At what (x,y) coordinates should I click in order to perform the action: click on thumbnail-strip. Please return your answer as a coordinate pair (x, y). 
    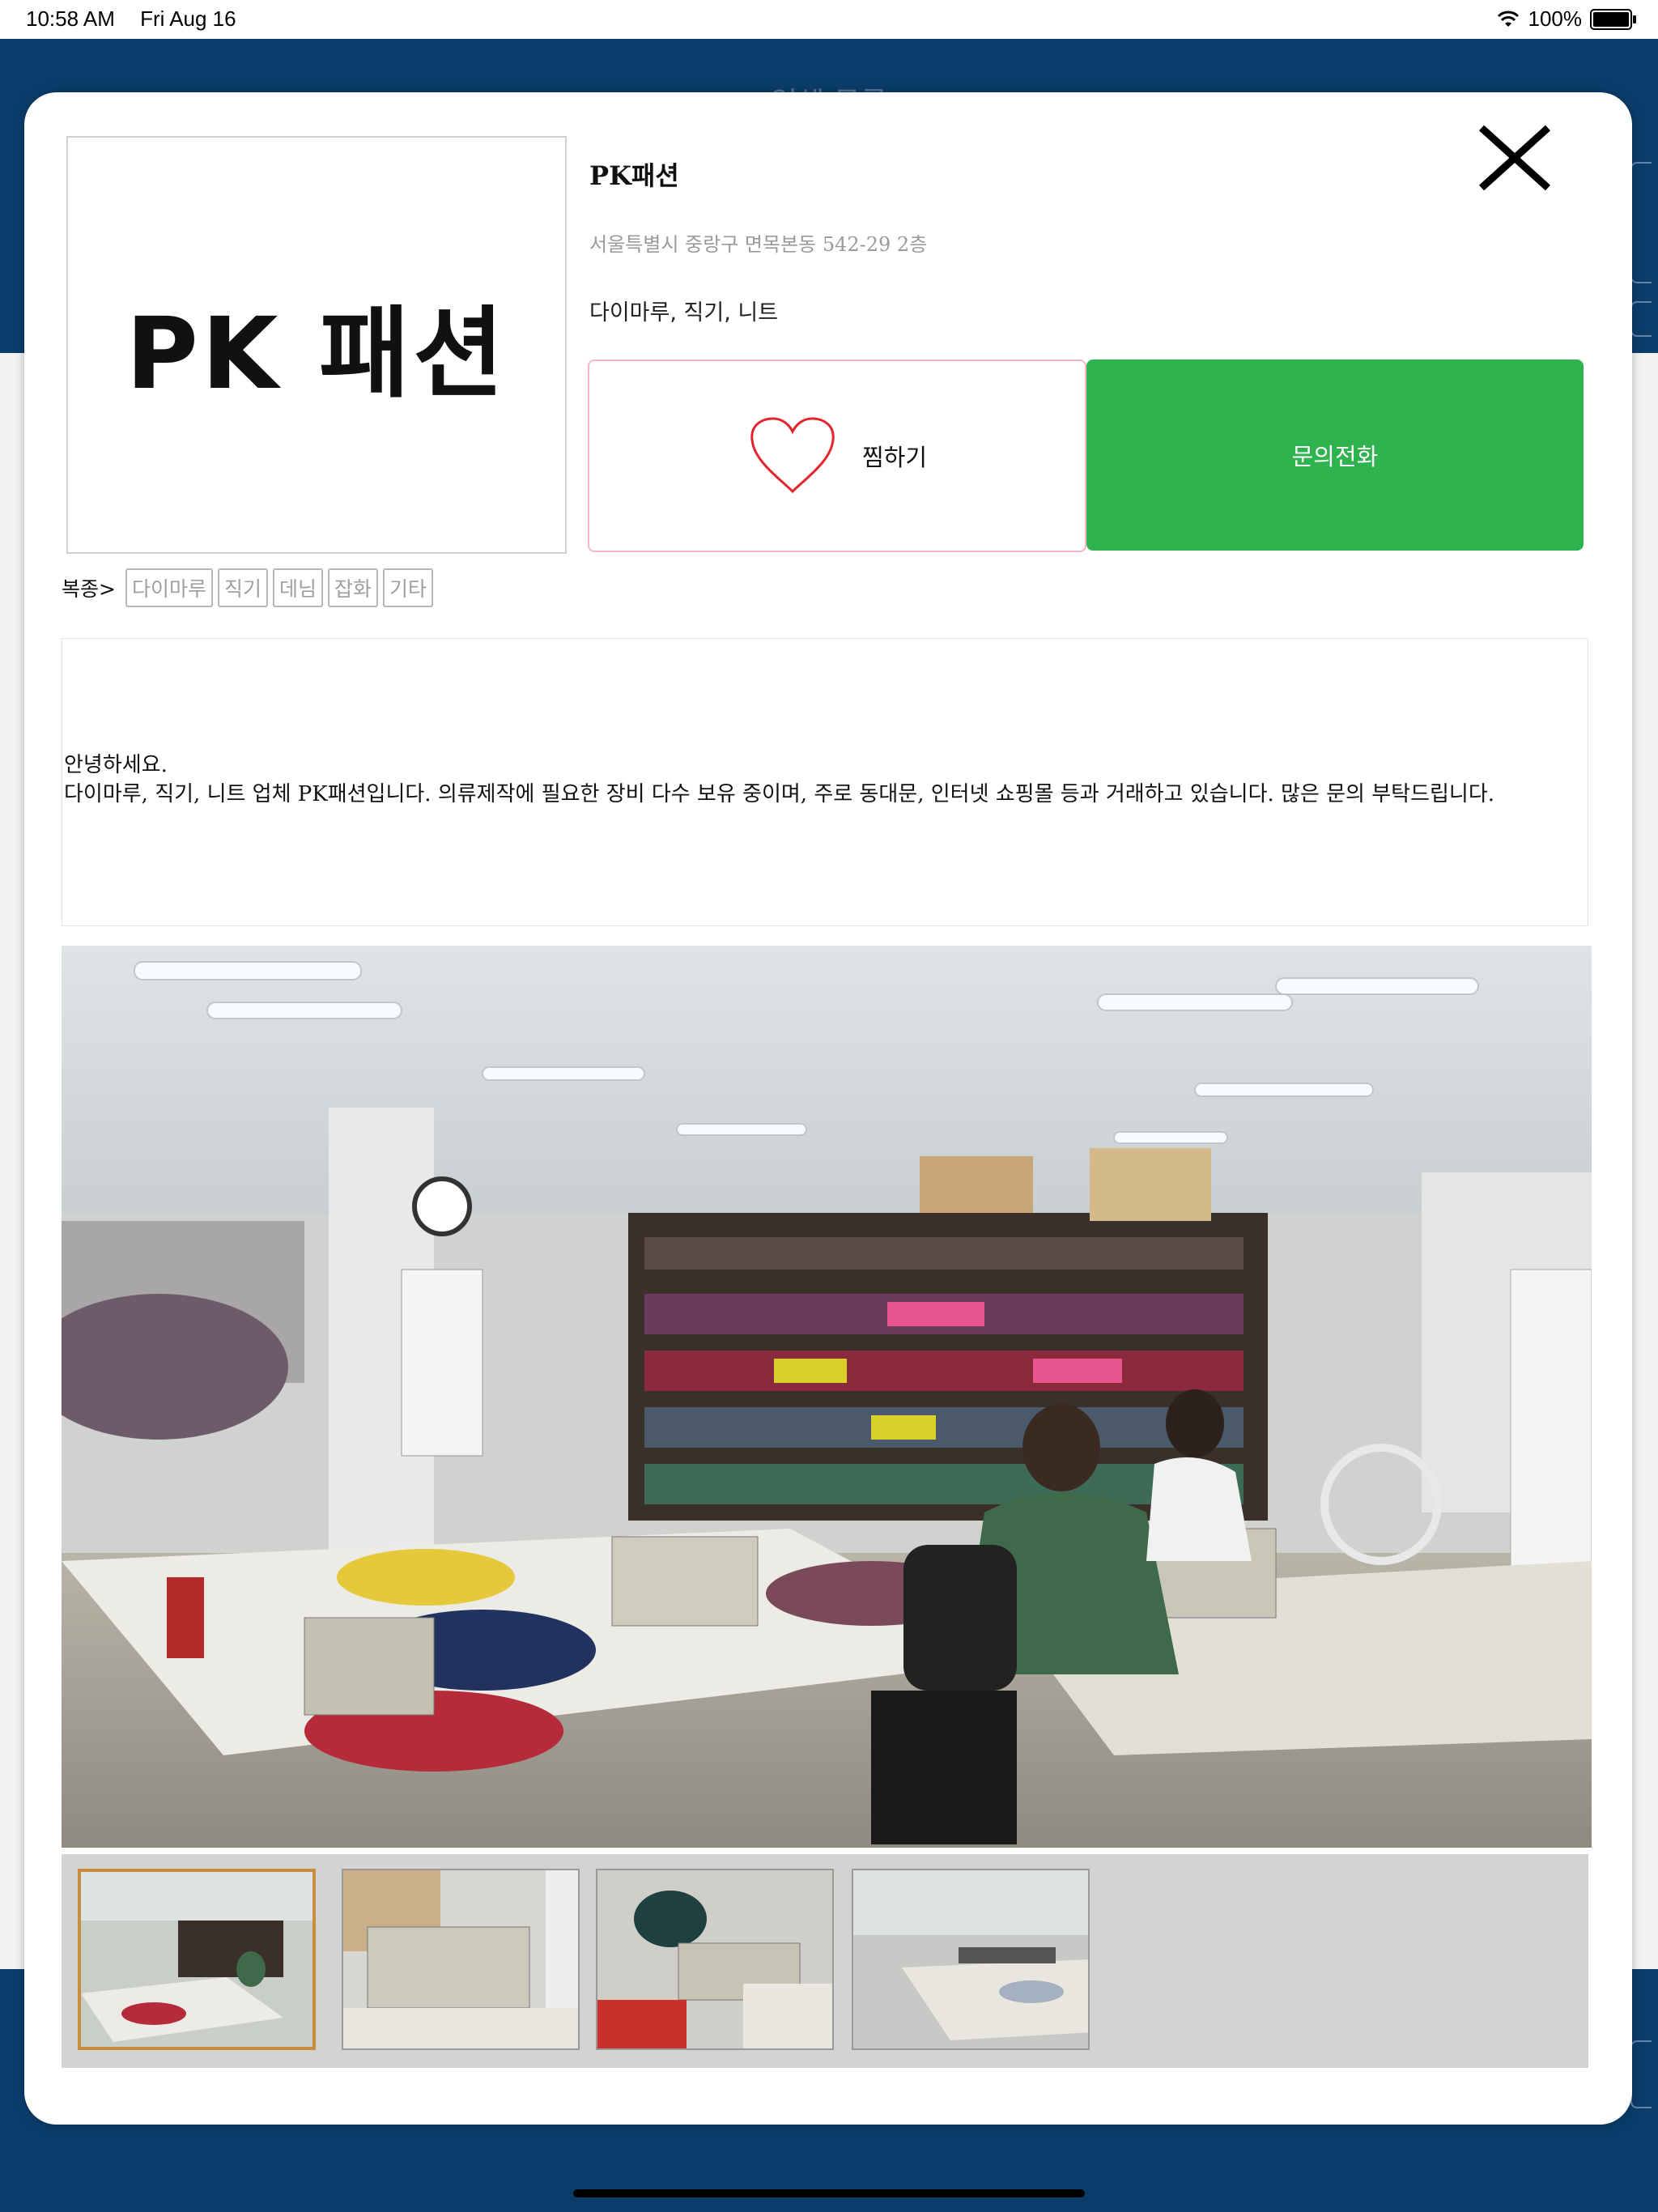
    Looking at the image, I should click on (825, 1961).